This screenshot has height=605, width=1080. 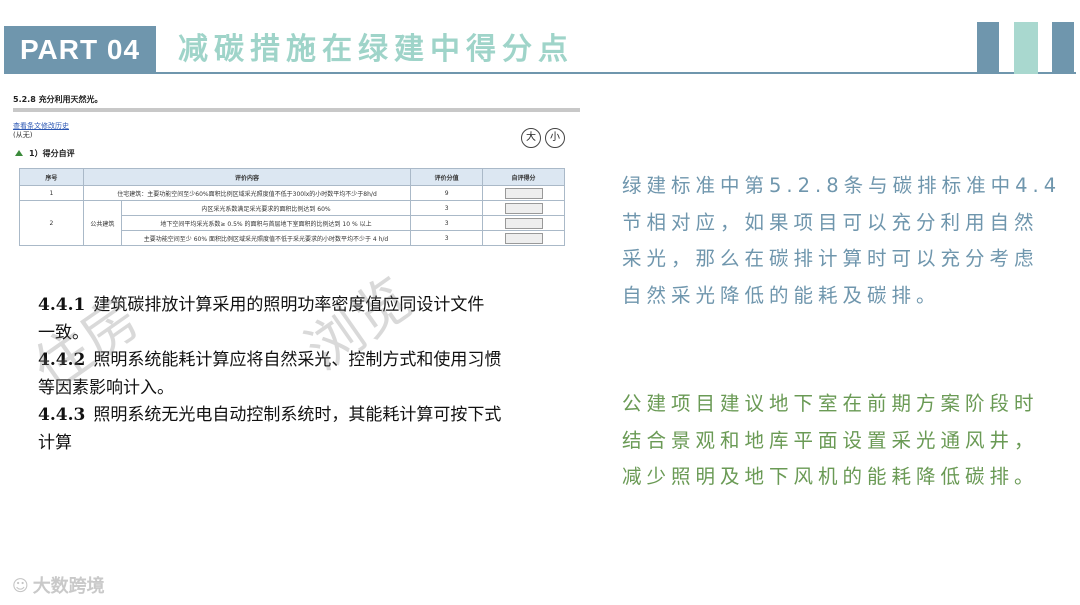 I want to click on col-header-content: 评价内容, so click(x=247, y=177).